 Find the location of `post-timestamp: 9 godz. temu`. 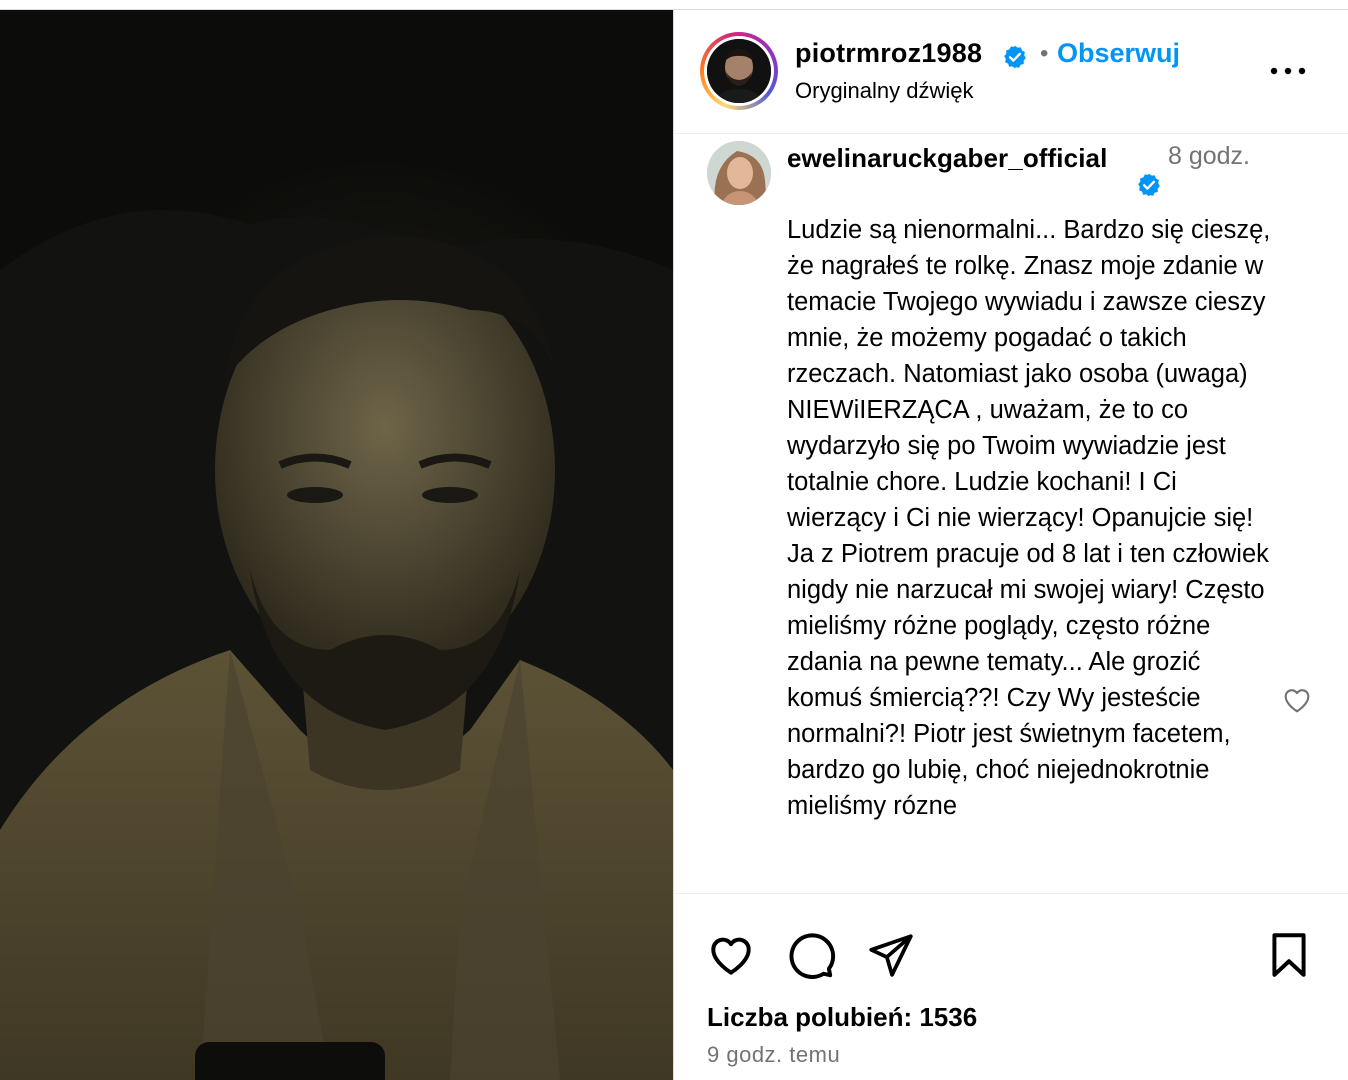

post-timestamp: 9 godz. temu is located at coordinates (773, 1055).